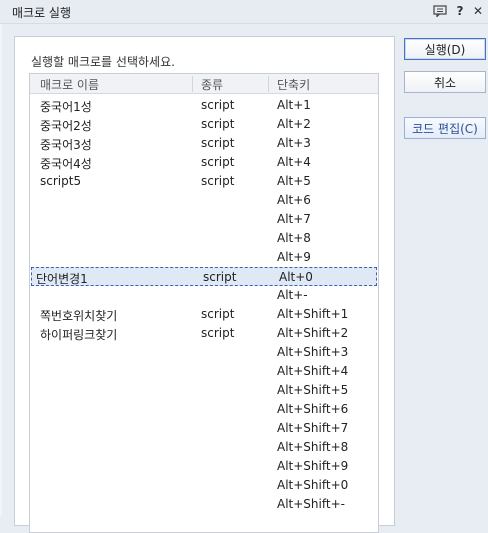 This screenshot has width=488, height=533. Describe the element at coordinates (313, 390) in the screenshot. I see `macro-shortcut-cell: Alt+Shift+5` at that location.